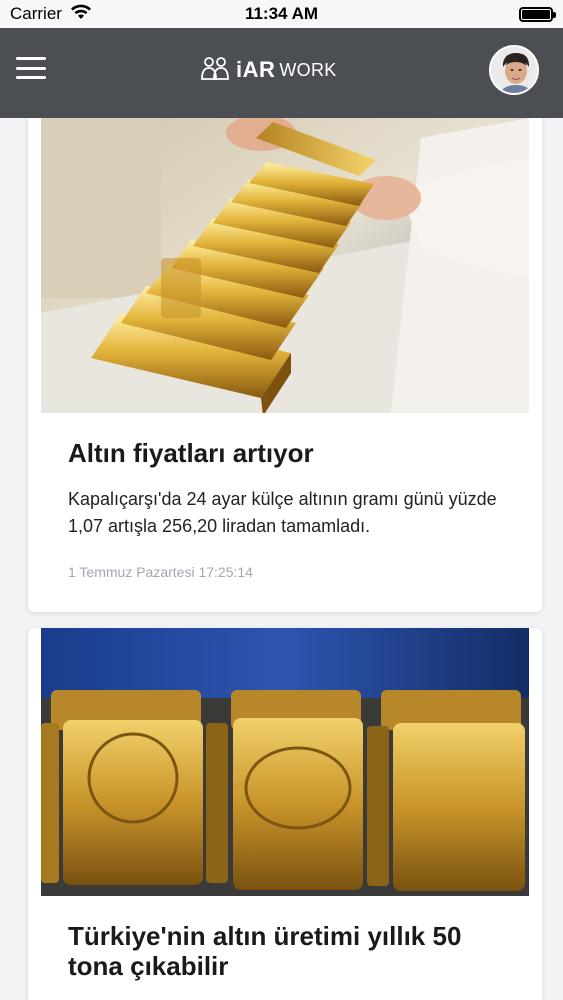  I want to click on app-logo: iAR WORK, so click(268, 70).